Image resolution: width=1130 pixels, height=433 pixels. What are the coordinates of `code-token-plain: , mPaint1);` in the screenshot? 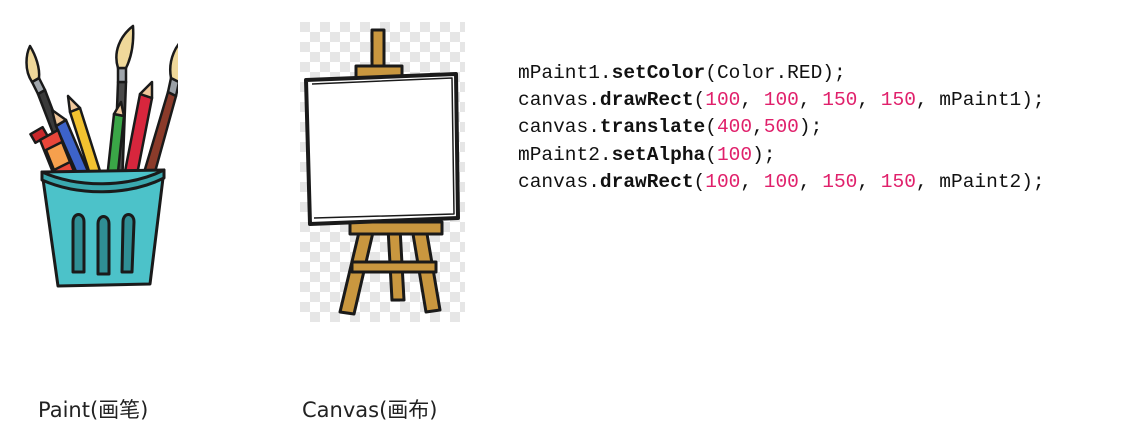 It's located at (980, 100).